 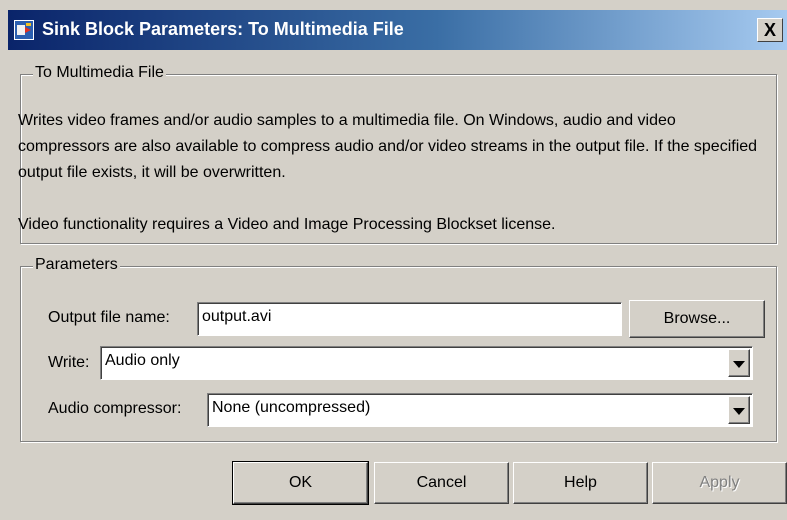 I want to click on audio-compressor-select: None (uncompressed), so click(x=480, y=410).